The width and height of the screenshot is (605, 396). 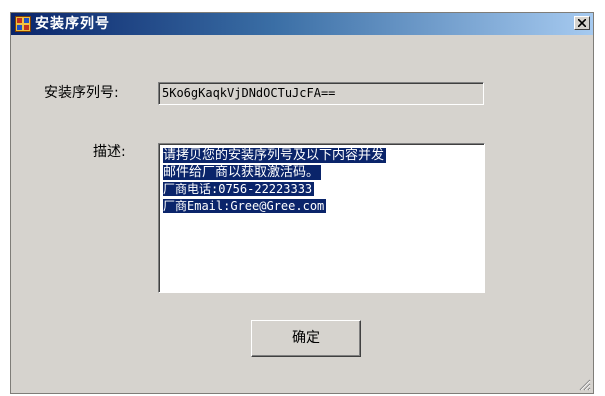 I want to click on close-button, so click(x=582, y=23).